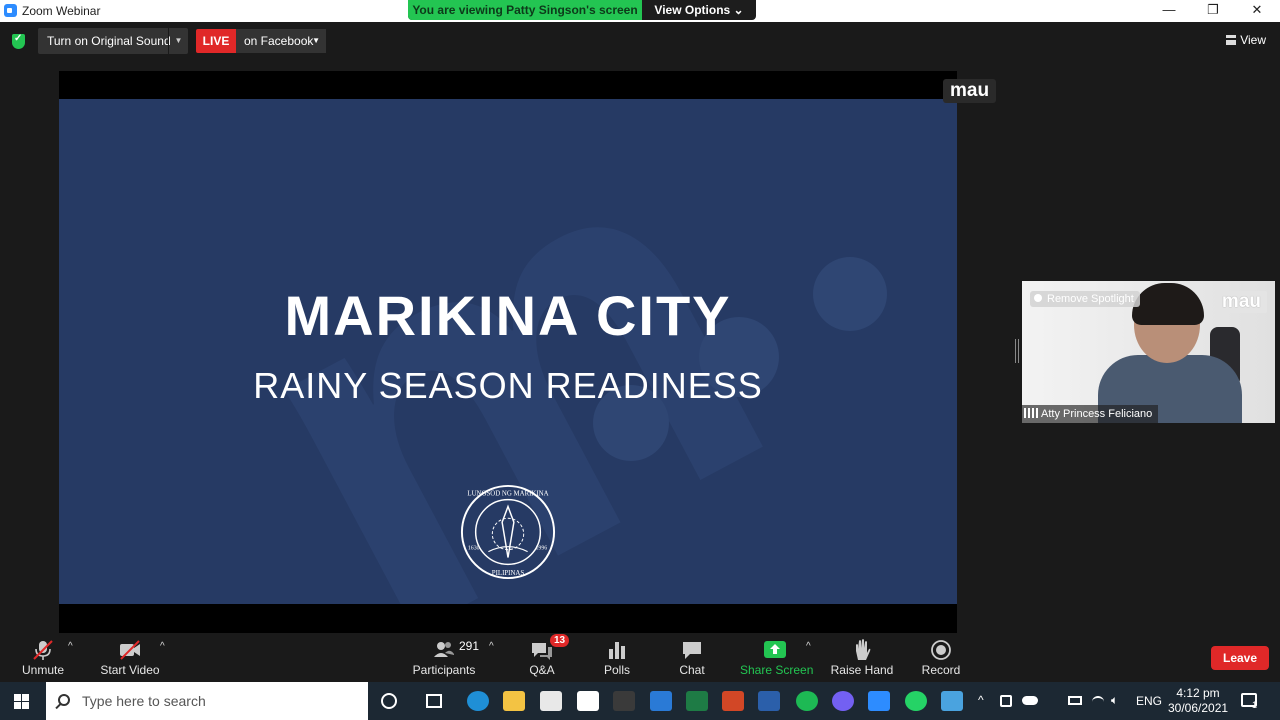 This screenshot has width=1280, height=720. What do you see at coordinates (109, 41) in the screenshot?
I see `original-sound-label: Turn on Original Sound` at bounding box center [109, 41].